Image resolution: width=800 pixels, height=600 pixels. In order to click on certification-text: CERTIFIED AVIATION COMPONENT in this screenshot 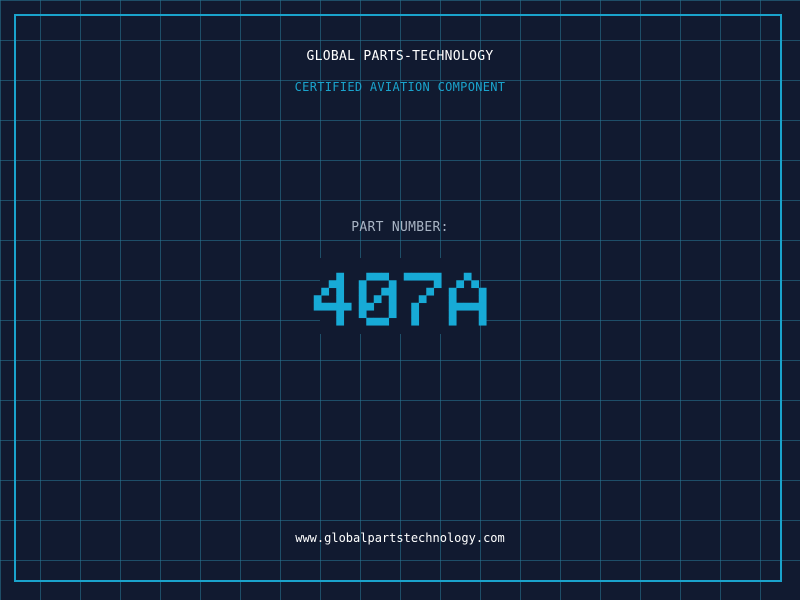, I will do `click(400, 87)`.